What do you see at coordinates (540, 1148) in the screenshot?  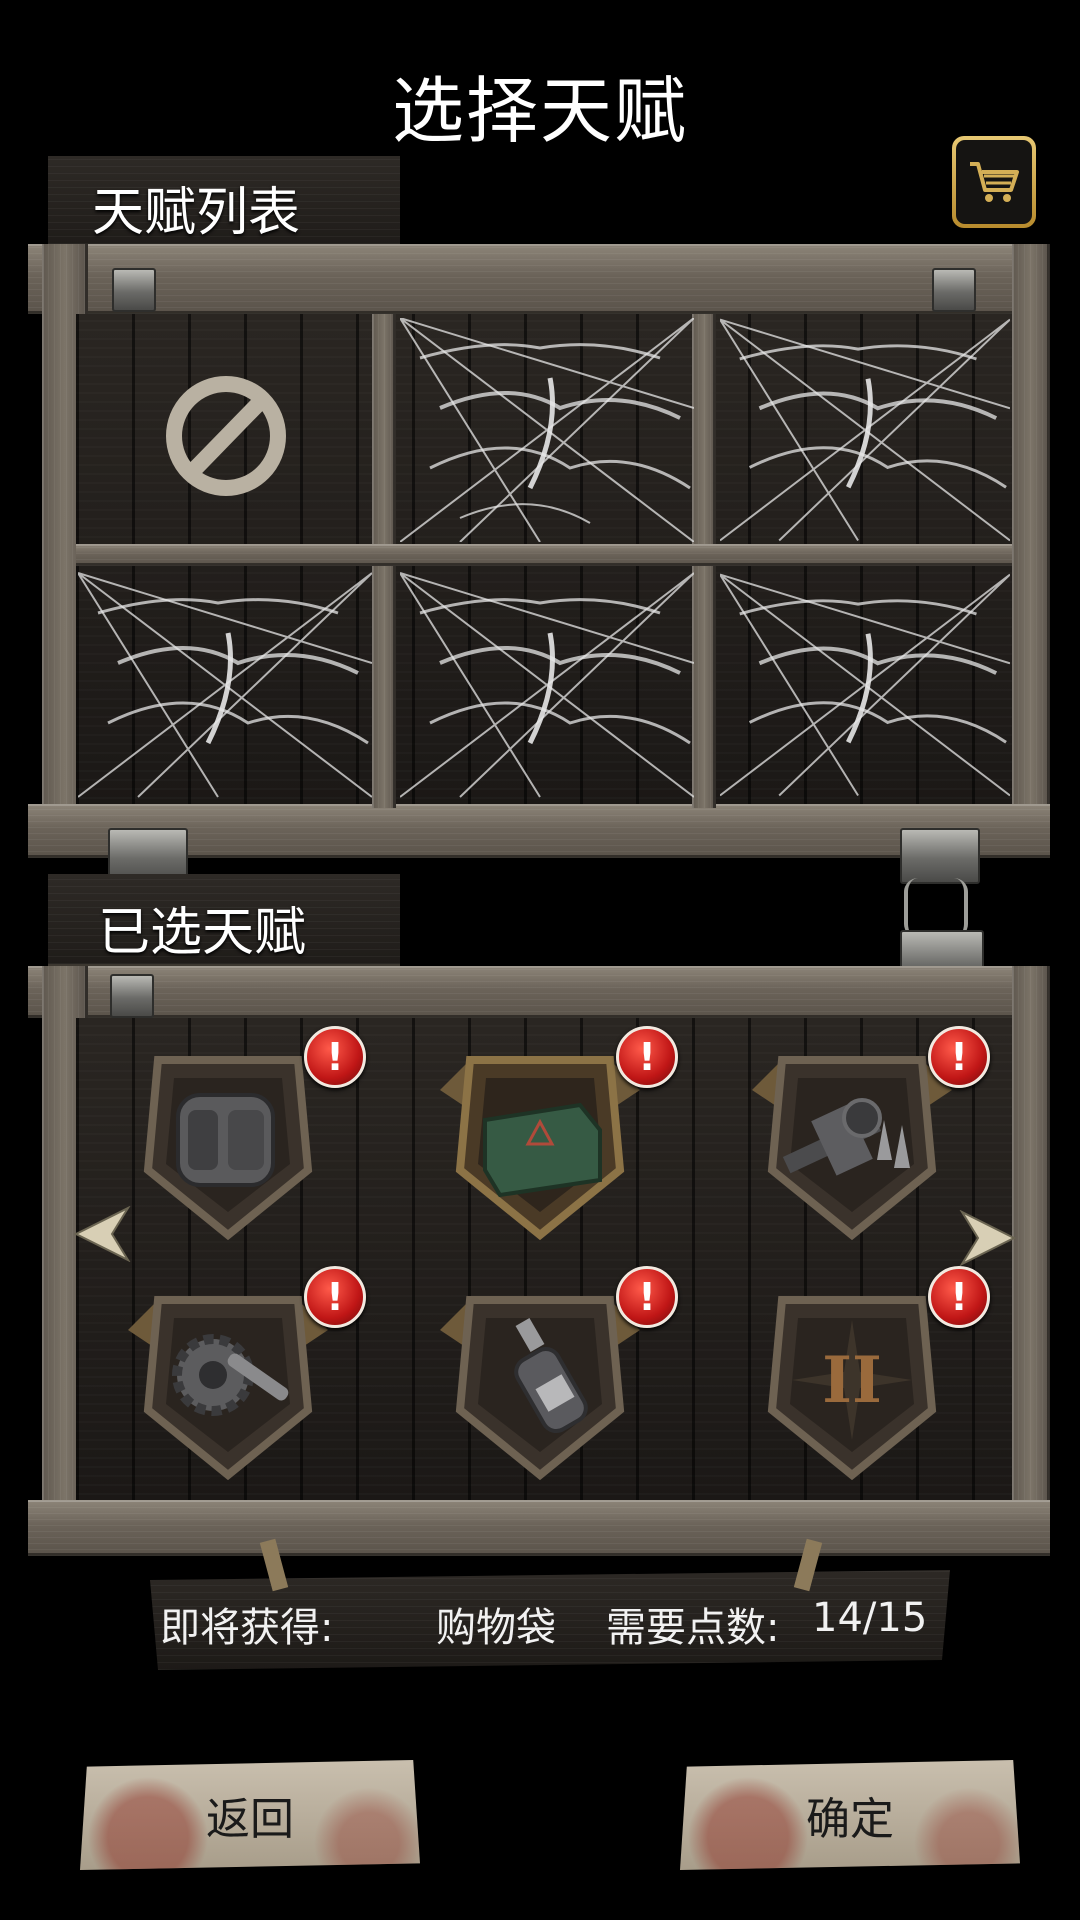 I see `ammo-crate-icon` at bounding box center [540, 1148].